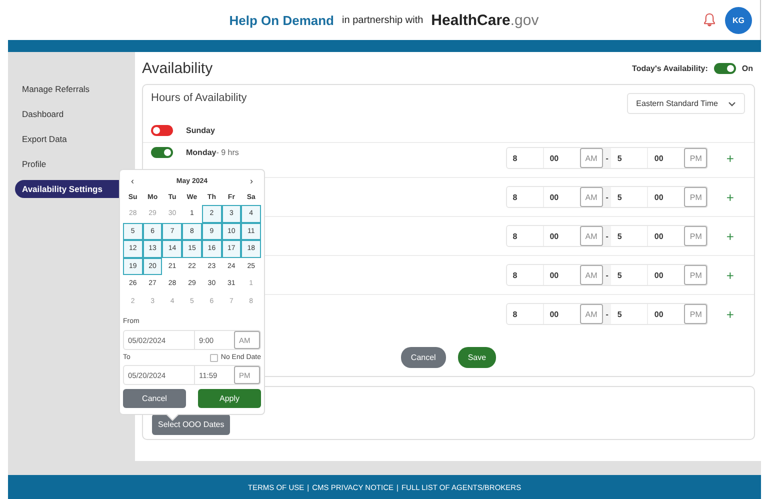  What do you see at coordinates (71, 89) in the screenshot?
I see `sidebar-item: Manage Referrals` at bounding box center [71, 89].